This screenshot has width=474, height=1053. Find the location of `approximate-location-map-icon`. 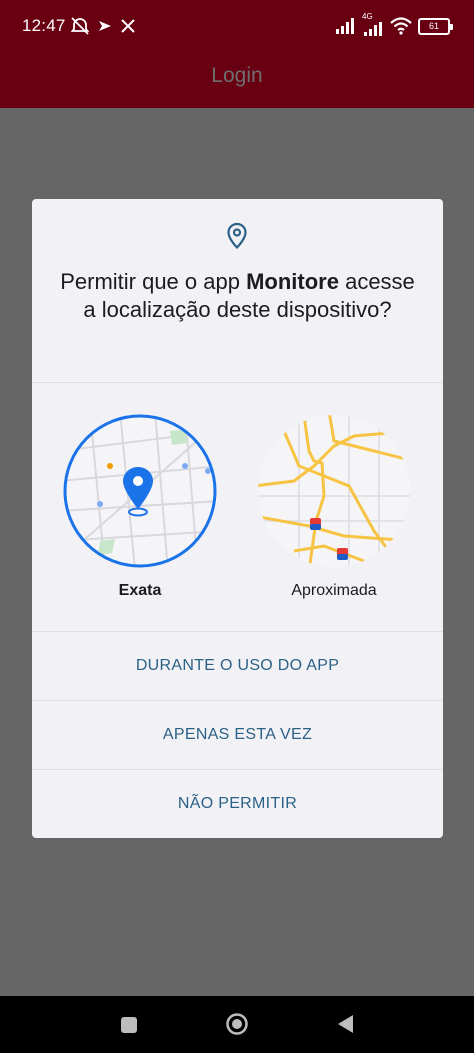

approximate-location-map-icon is located at coordinates (334, 491).